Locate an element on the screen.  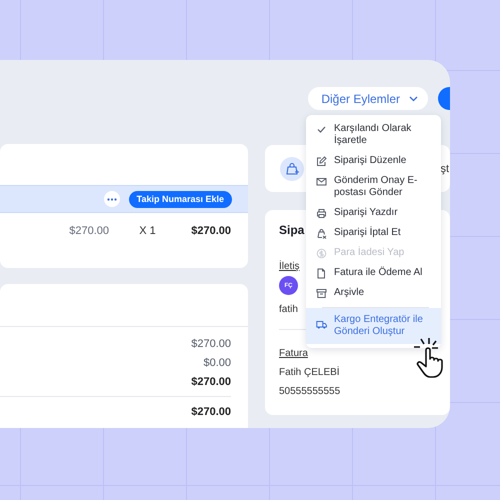
item-price: $270.00 is located at coordinates (89, 231).